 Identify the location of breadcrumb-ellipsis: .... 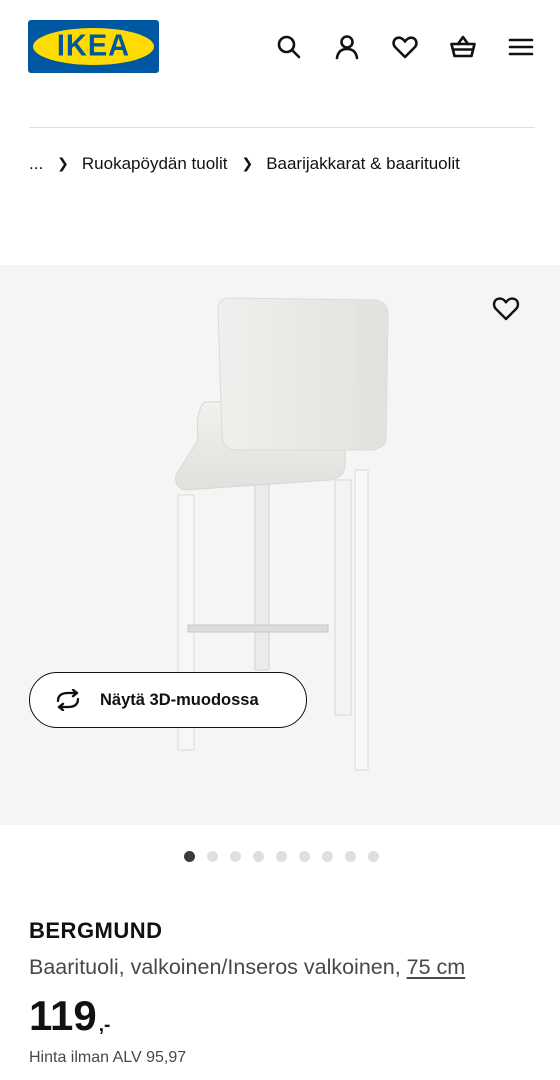
(36, 164).